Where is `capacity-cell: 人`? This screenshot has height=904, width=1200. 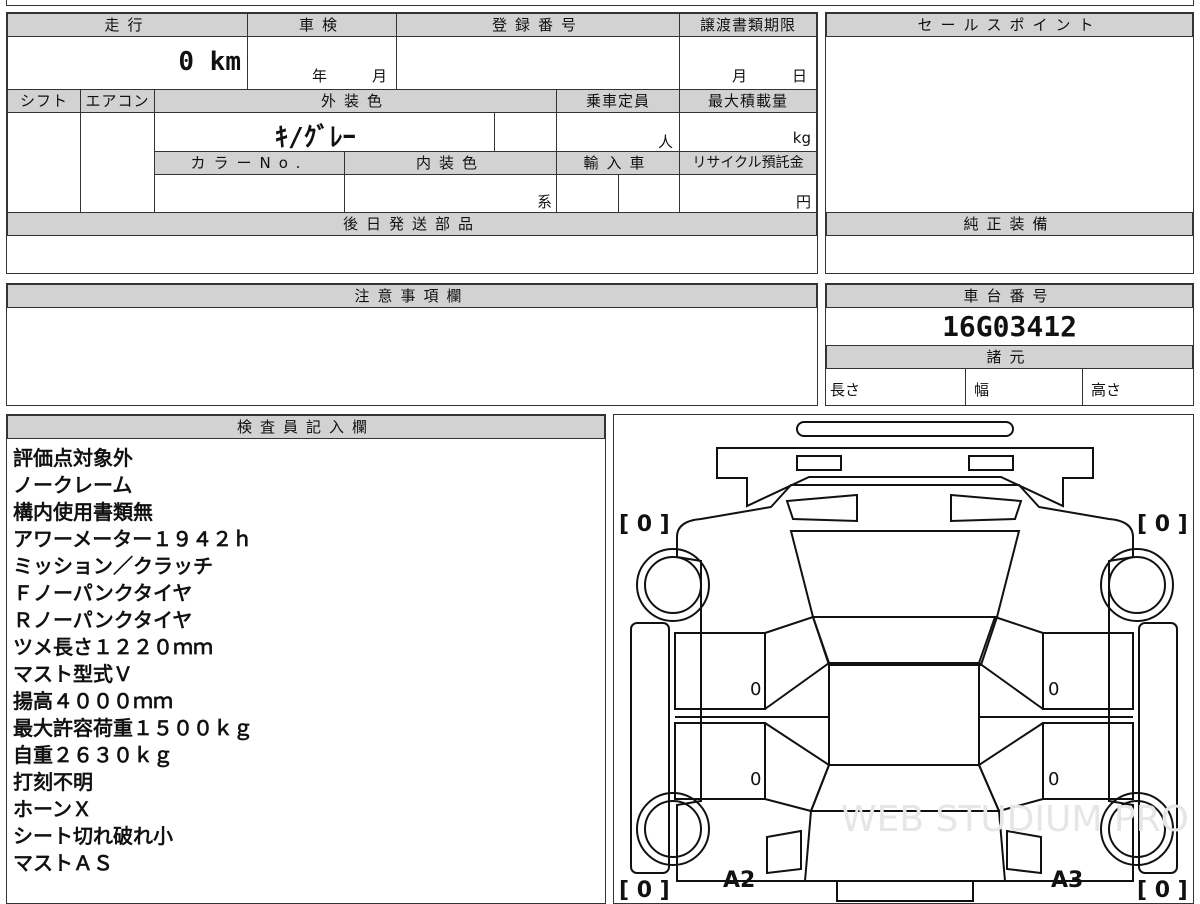
capacity-cell: 人 is located at coordinates (618, 132).